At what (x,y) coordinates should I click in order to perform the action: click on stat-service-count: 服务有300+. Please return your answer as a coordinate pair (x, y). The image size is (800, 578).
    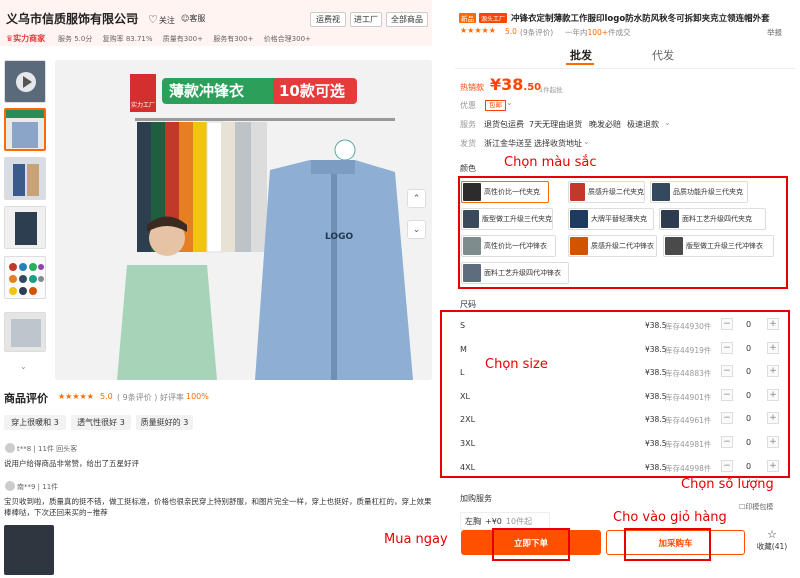
    Looking at the image, I should click on (233, 39).